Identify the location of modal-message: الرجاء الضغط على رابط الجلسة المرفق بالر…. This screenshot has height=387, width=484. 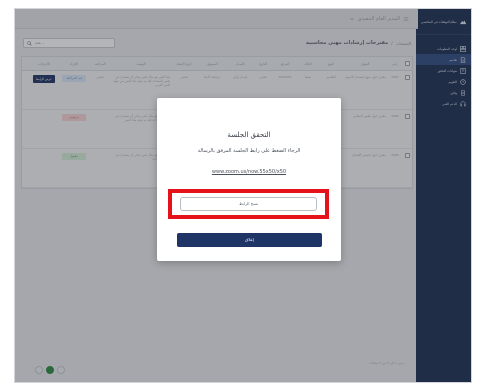
(249, 151).